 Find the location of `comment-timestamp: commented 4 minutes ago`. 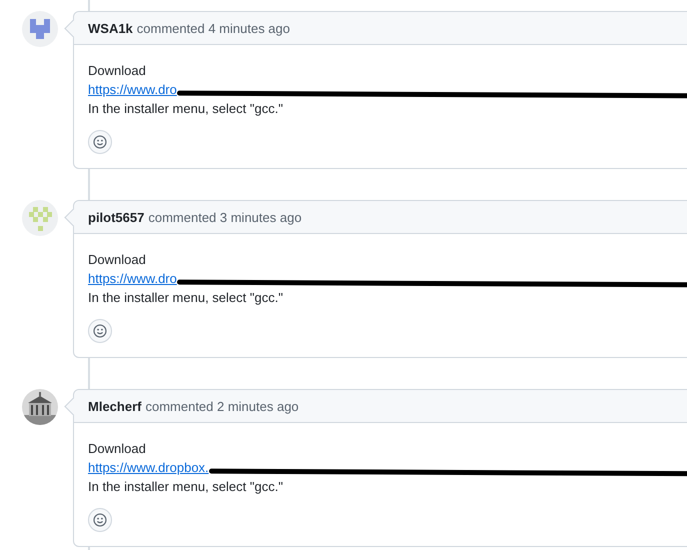

comment-timestamp: commented 4 minutes ago is located at coordinates (213, 28).